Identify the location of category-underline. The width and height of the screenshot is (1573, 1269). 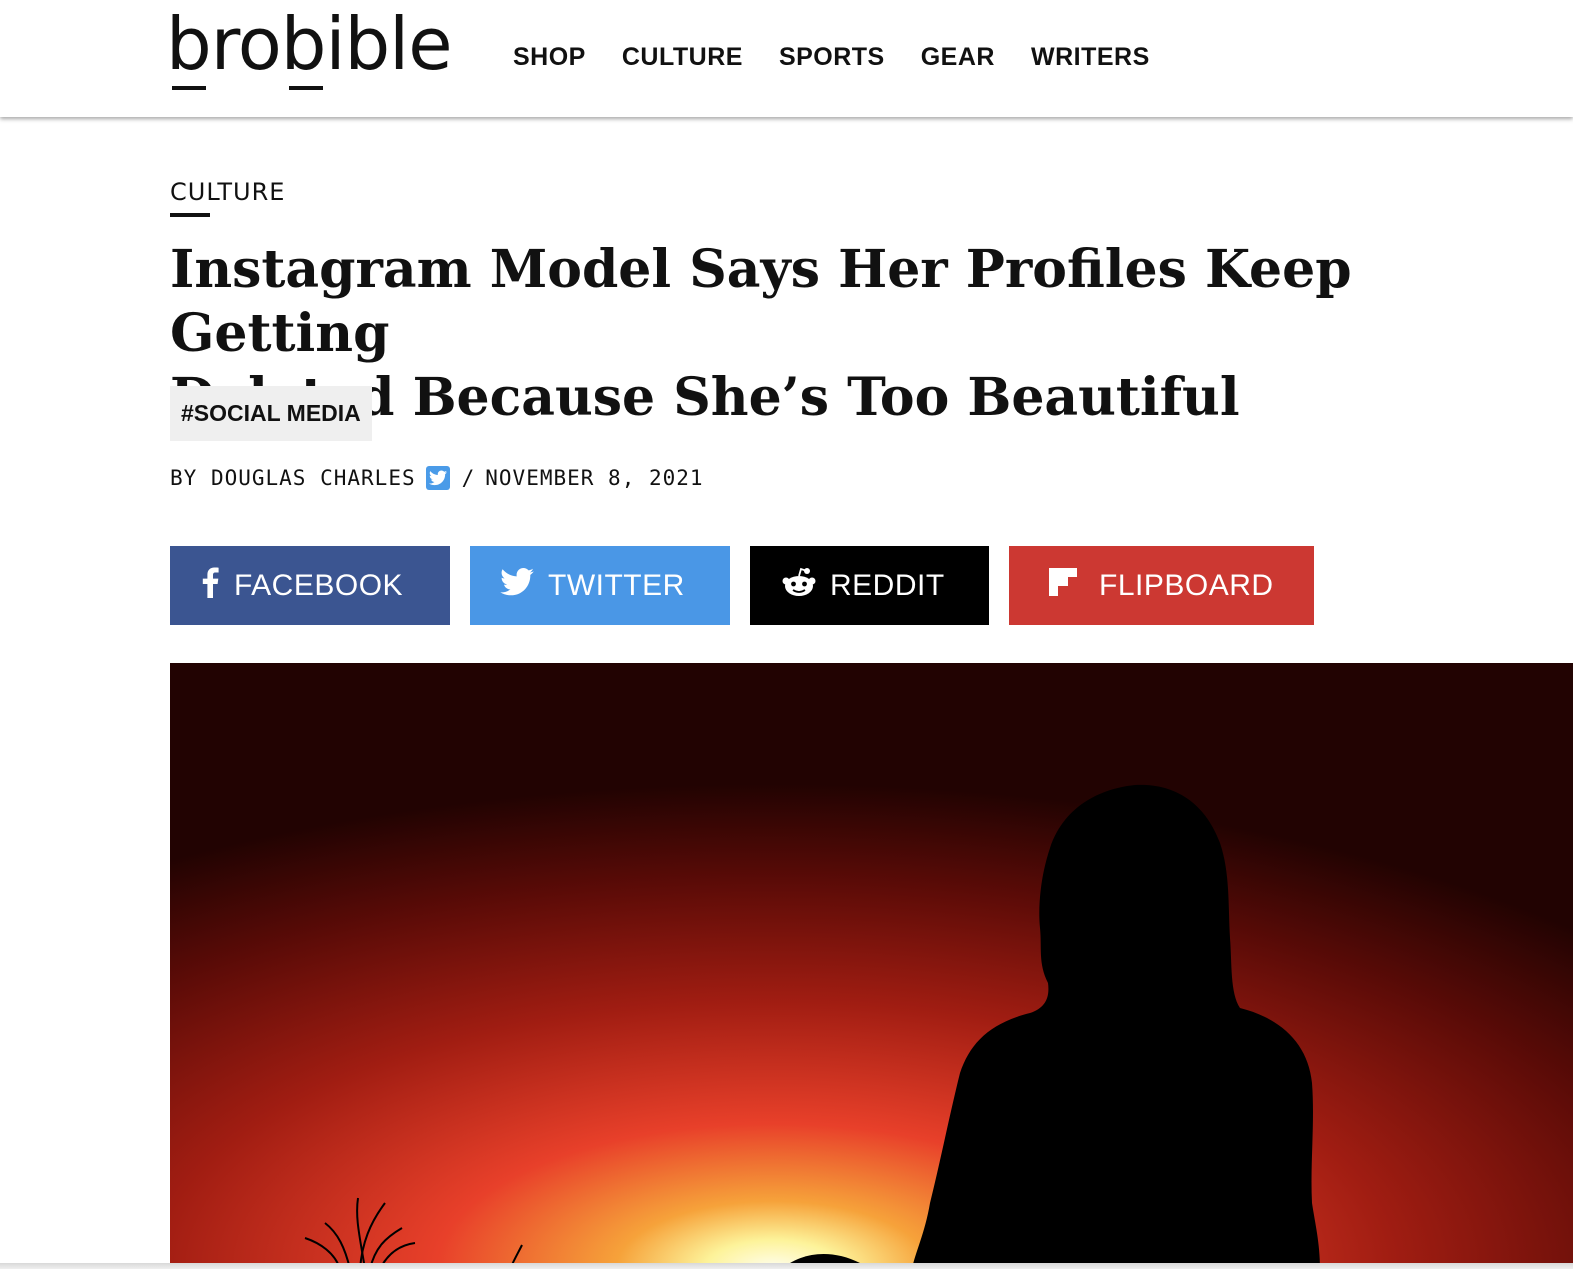
(190, 215).